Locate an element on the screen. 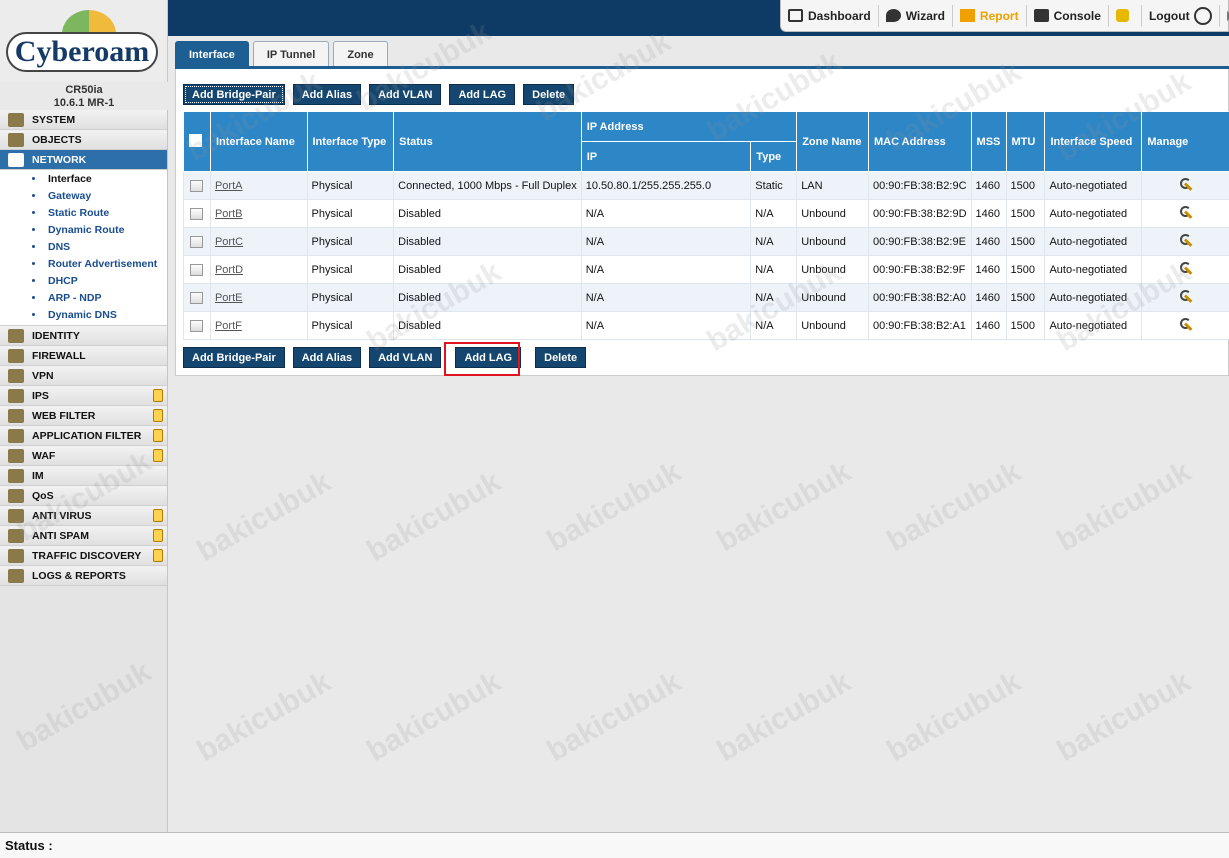  ip-type-header: Type is located at coordinates (774, 156).